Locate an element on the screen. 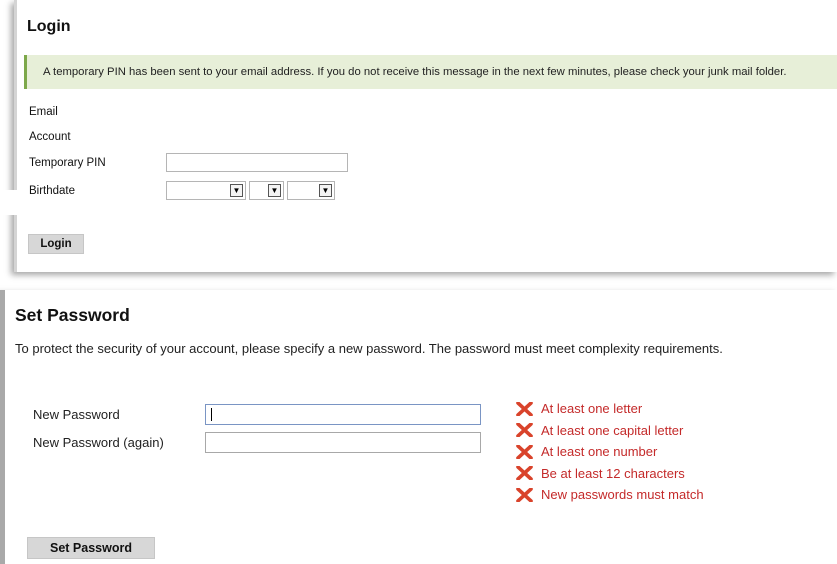 This screenshot has height=564, width=837. requirement-item: At least one capital letter is located at coordinates (610, 431).